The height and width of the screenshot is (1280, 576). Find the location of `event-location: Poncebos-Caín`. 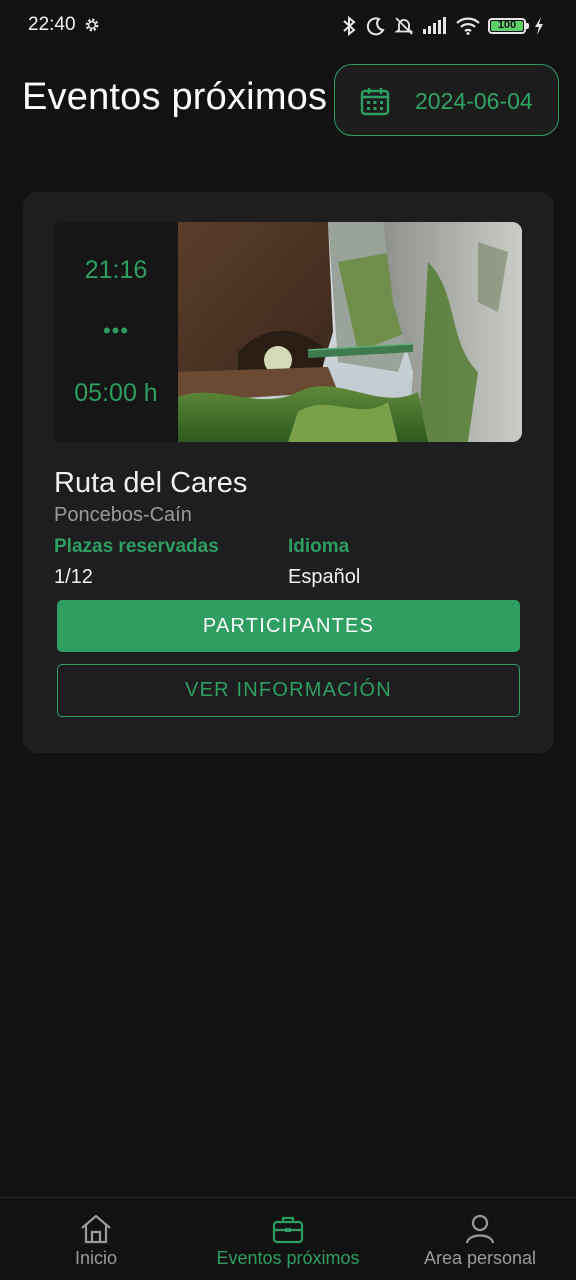

event-location: Poncebos-Caín is located at coordinates (123, 515).